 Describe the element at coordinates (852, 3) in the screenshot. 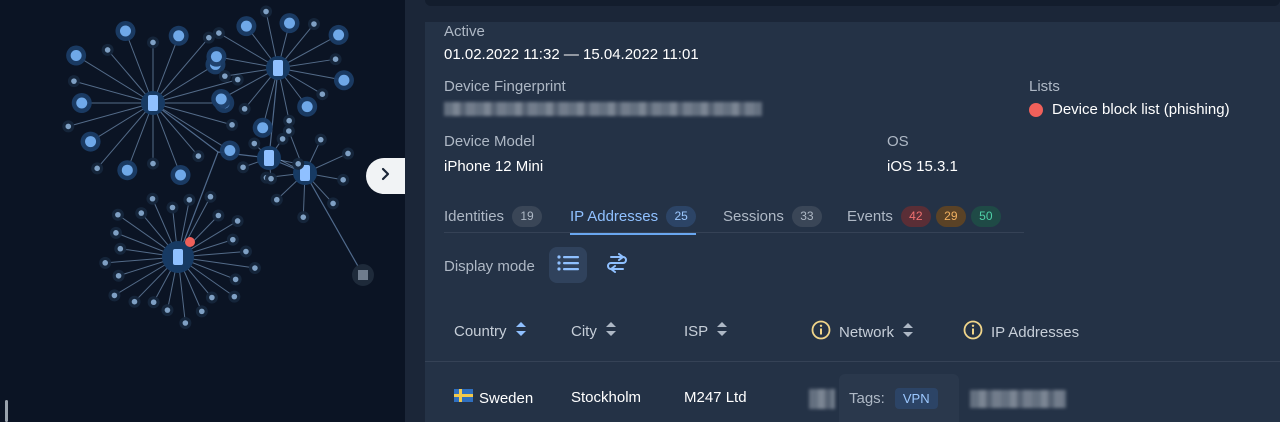

I see `top-card-edge` at that location.